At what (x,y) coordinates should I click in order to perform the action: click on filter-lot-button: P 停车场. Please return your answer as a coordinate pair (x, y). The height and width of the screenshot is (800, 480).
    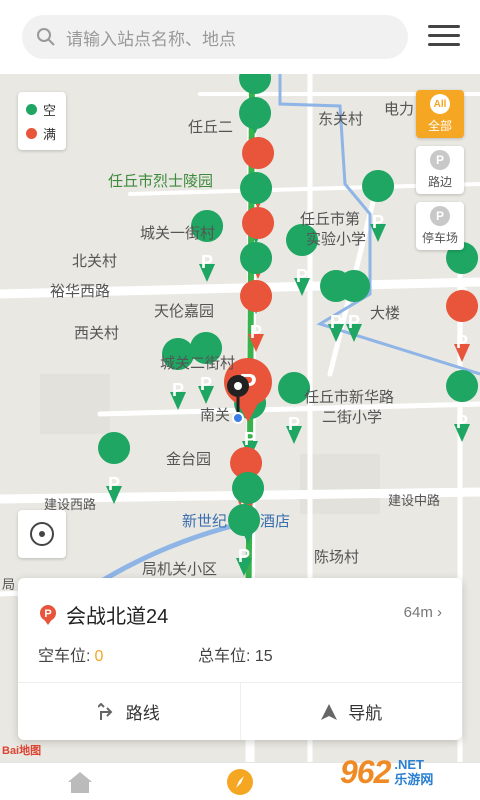
    Looking at the image, I should click on (440, 226).